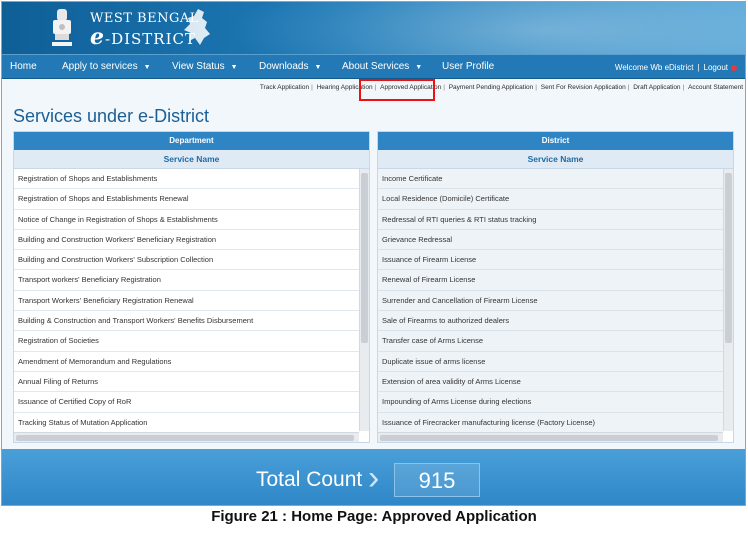 The image size is (748, 540). I want to click on draft-application-link: Draft Application, so click(656, 87).